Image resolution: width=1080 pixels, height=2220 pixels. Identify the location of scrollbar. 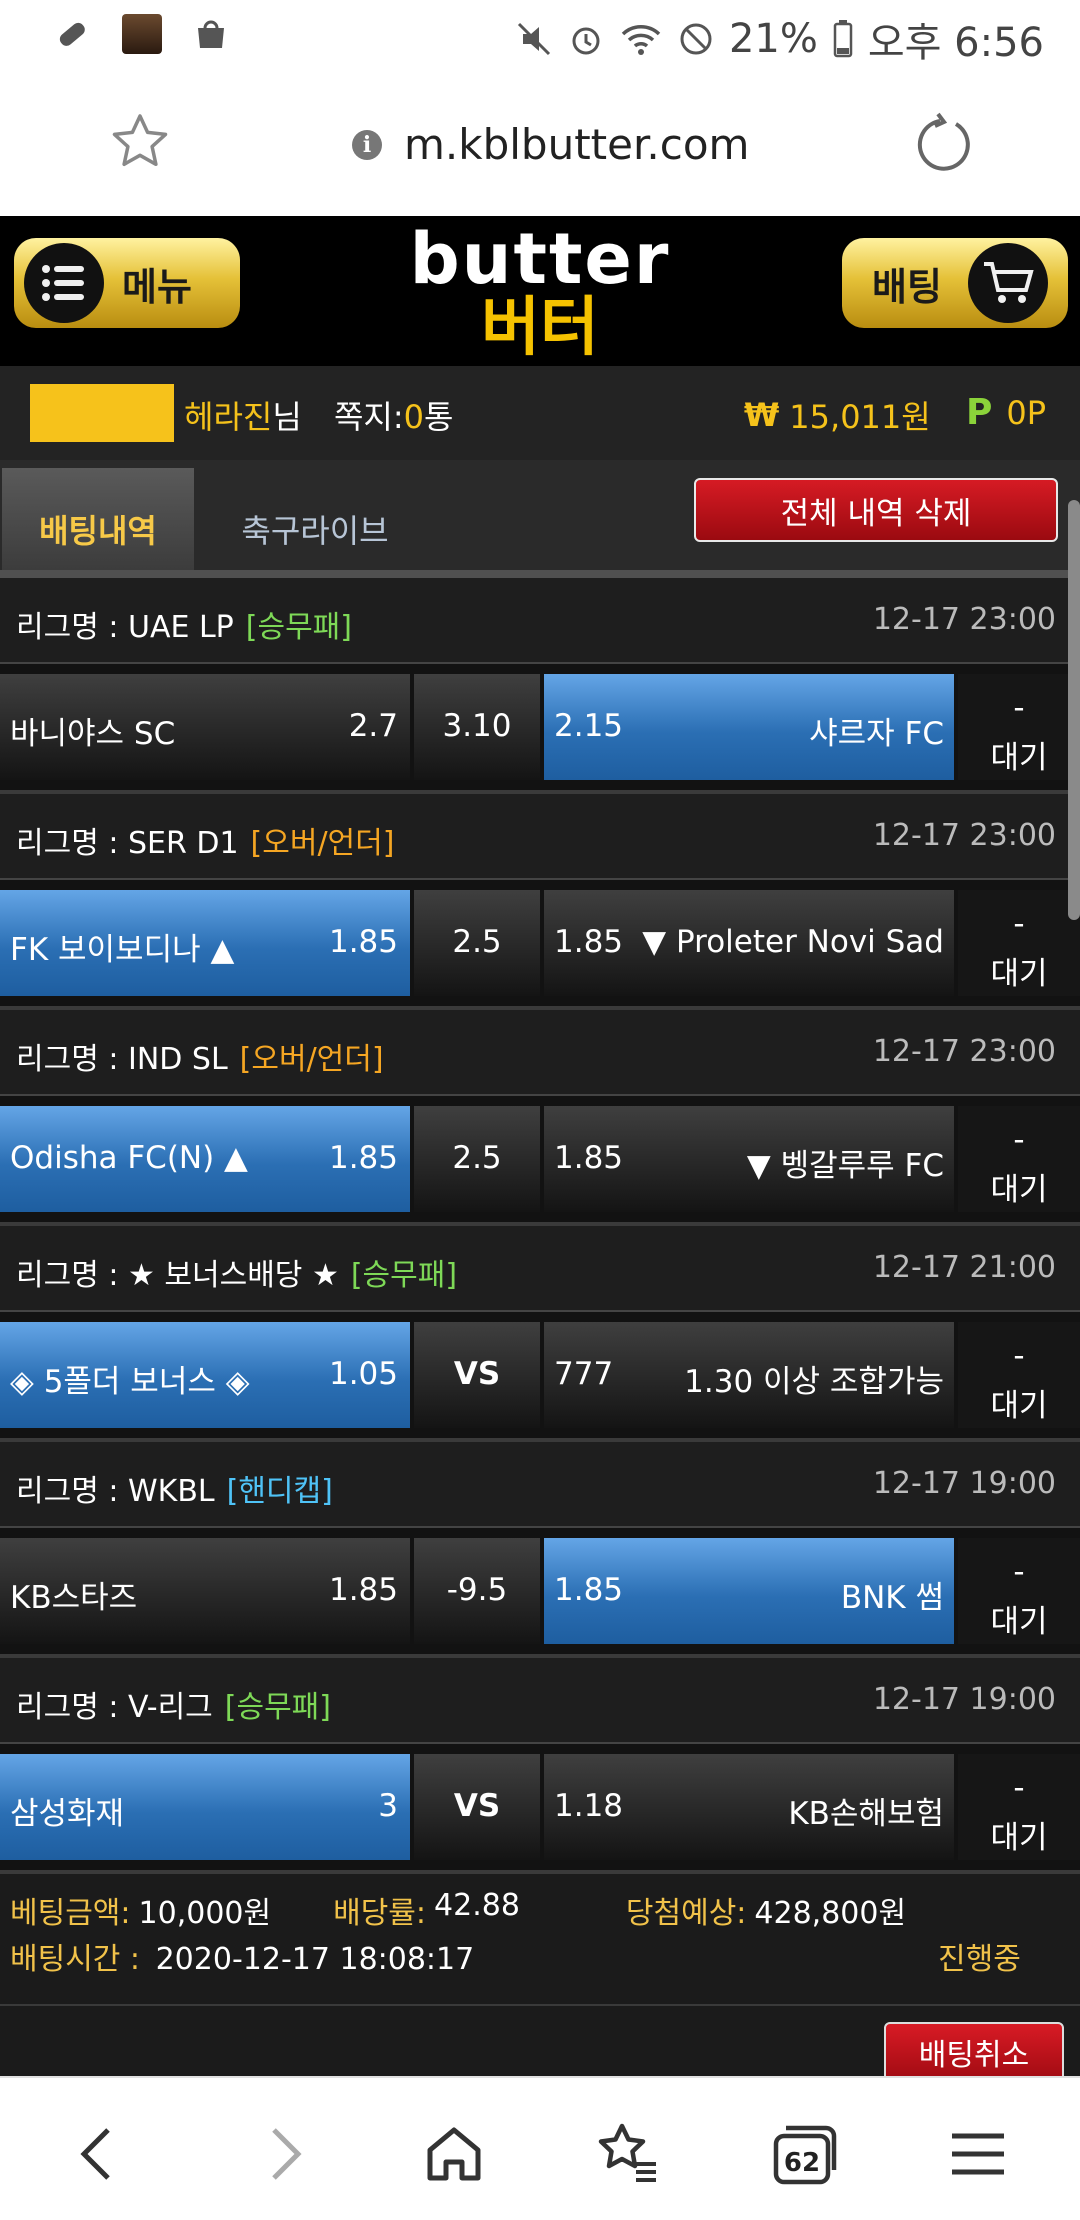
(1074, 710).